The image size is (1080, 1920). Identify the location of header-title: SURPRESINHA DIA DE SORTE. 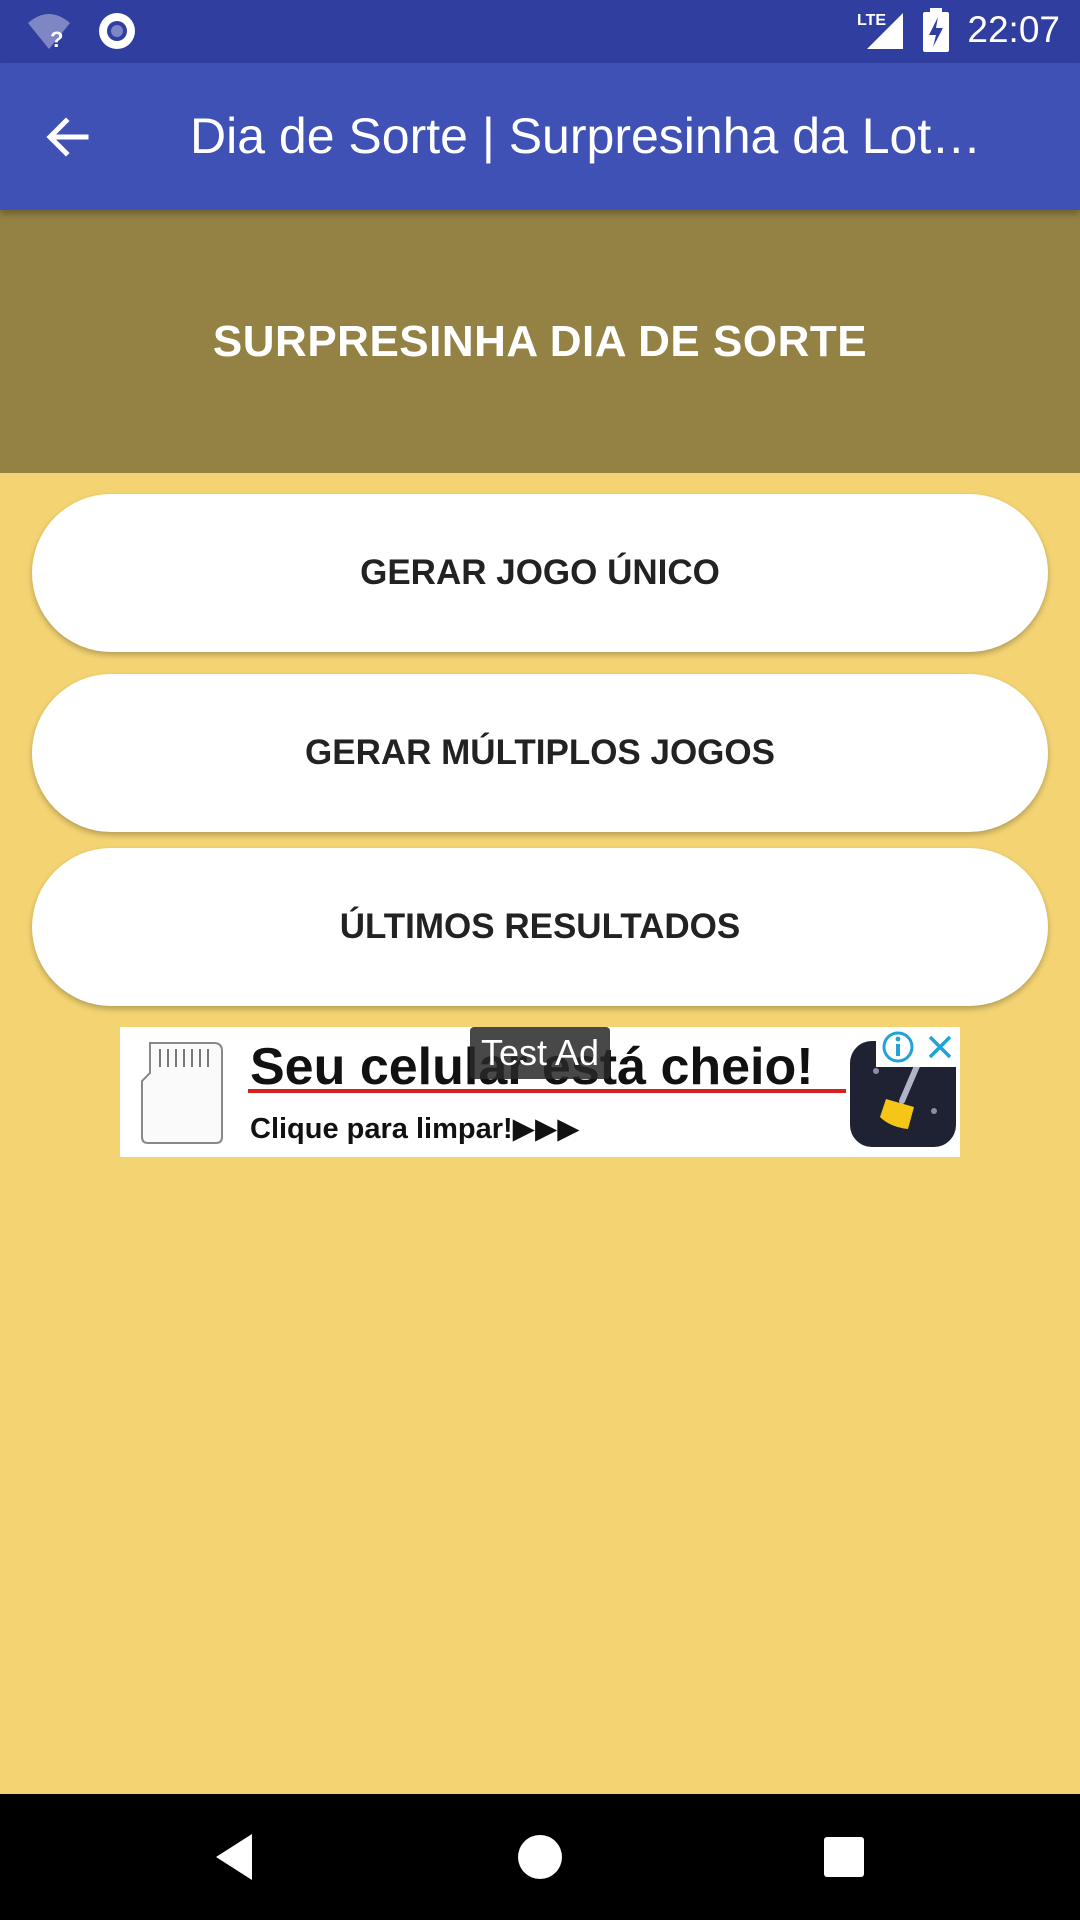
(540, 341).